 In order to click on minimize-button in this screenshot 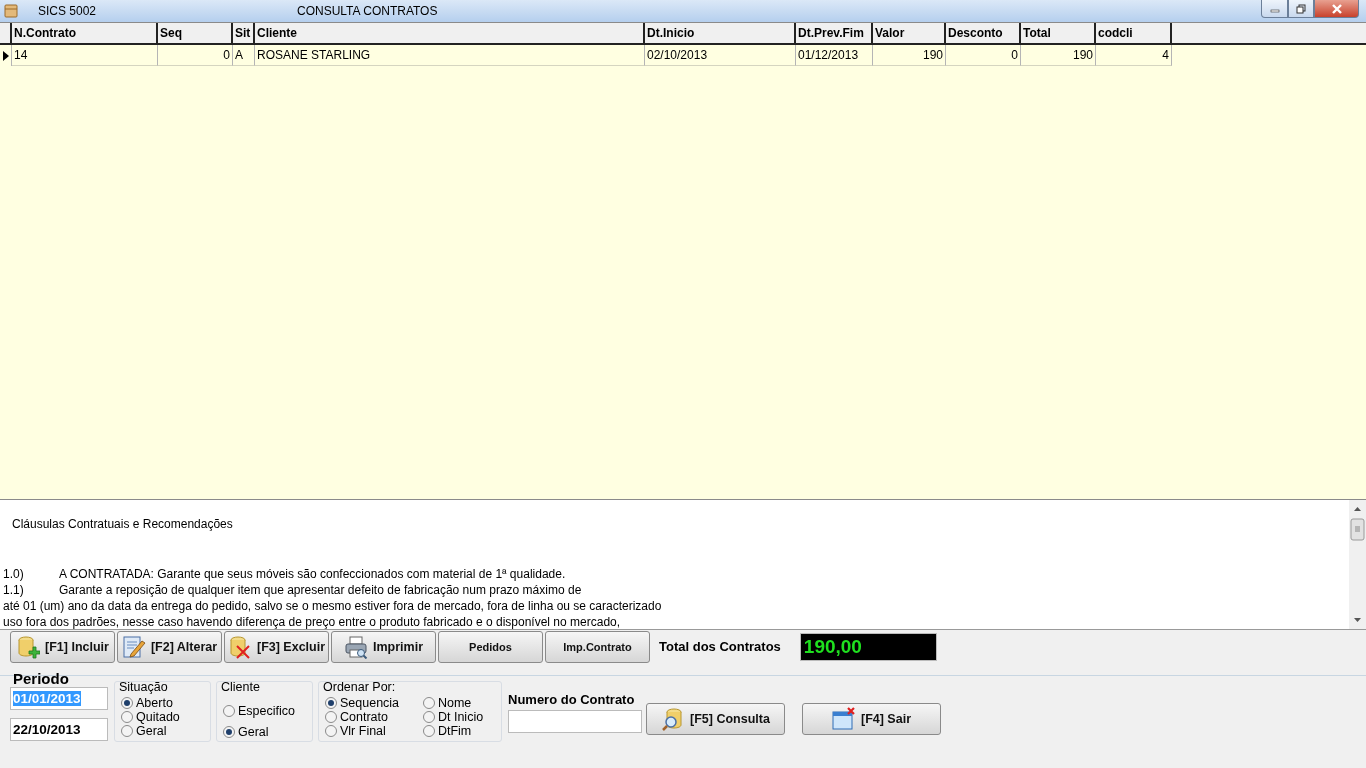, I will do `click(1274, 9)`.